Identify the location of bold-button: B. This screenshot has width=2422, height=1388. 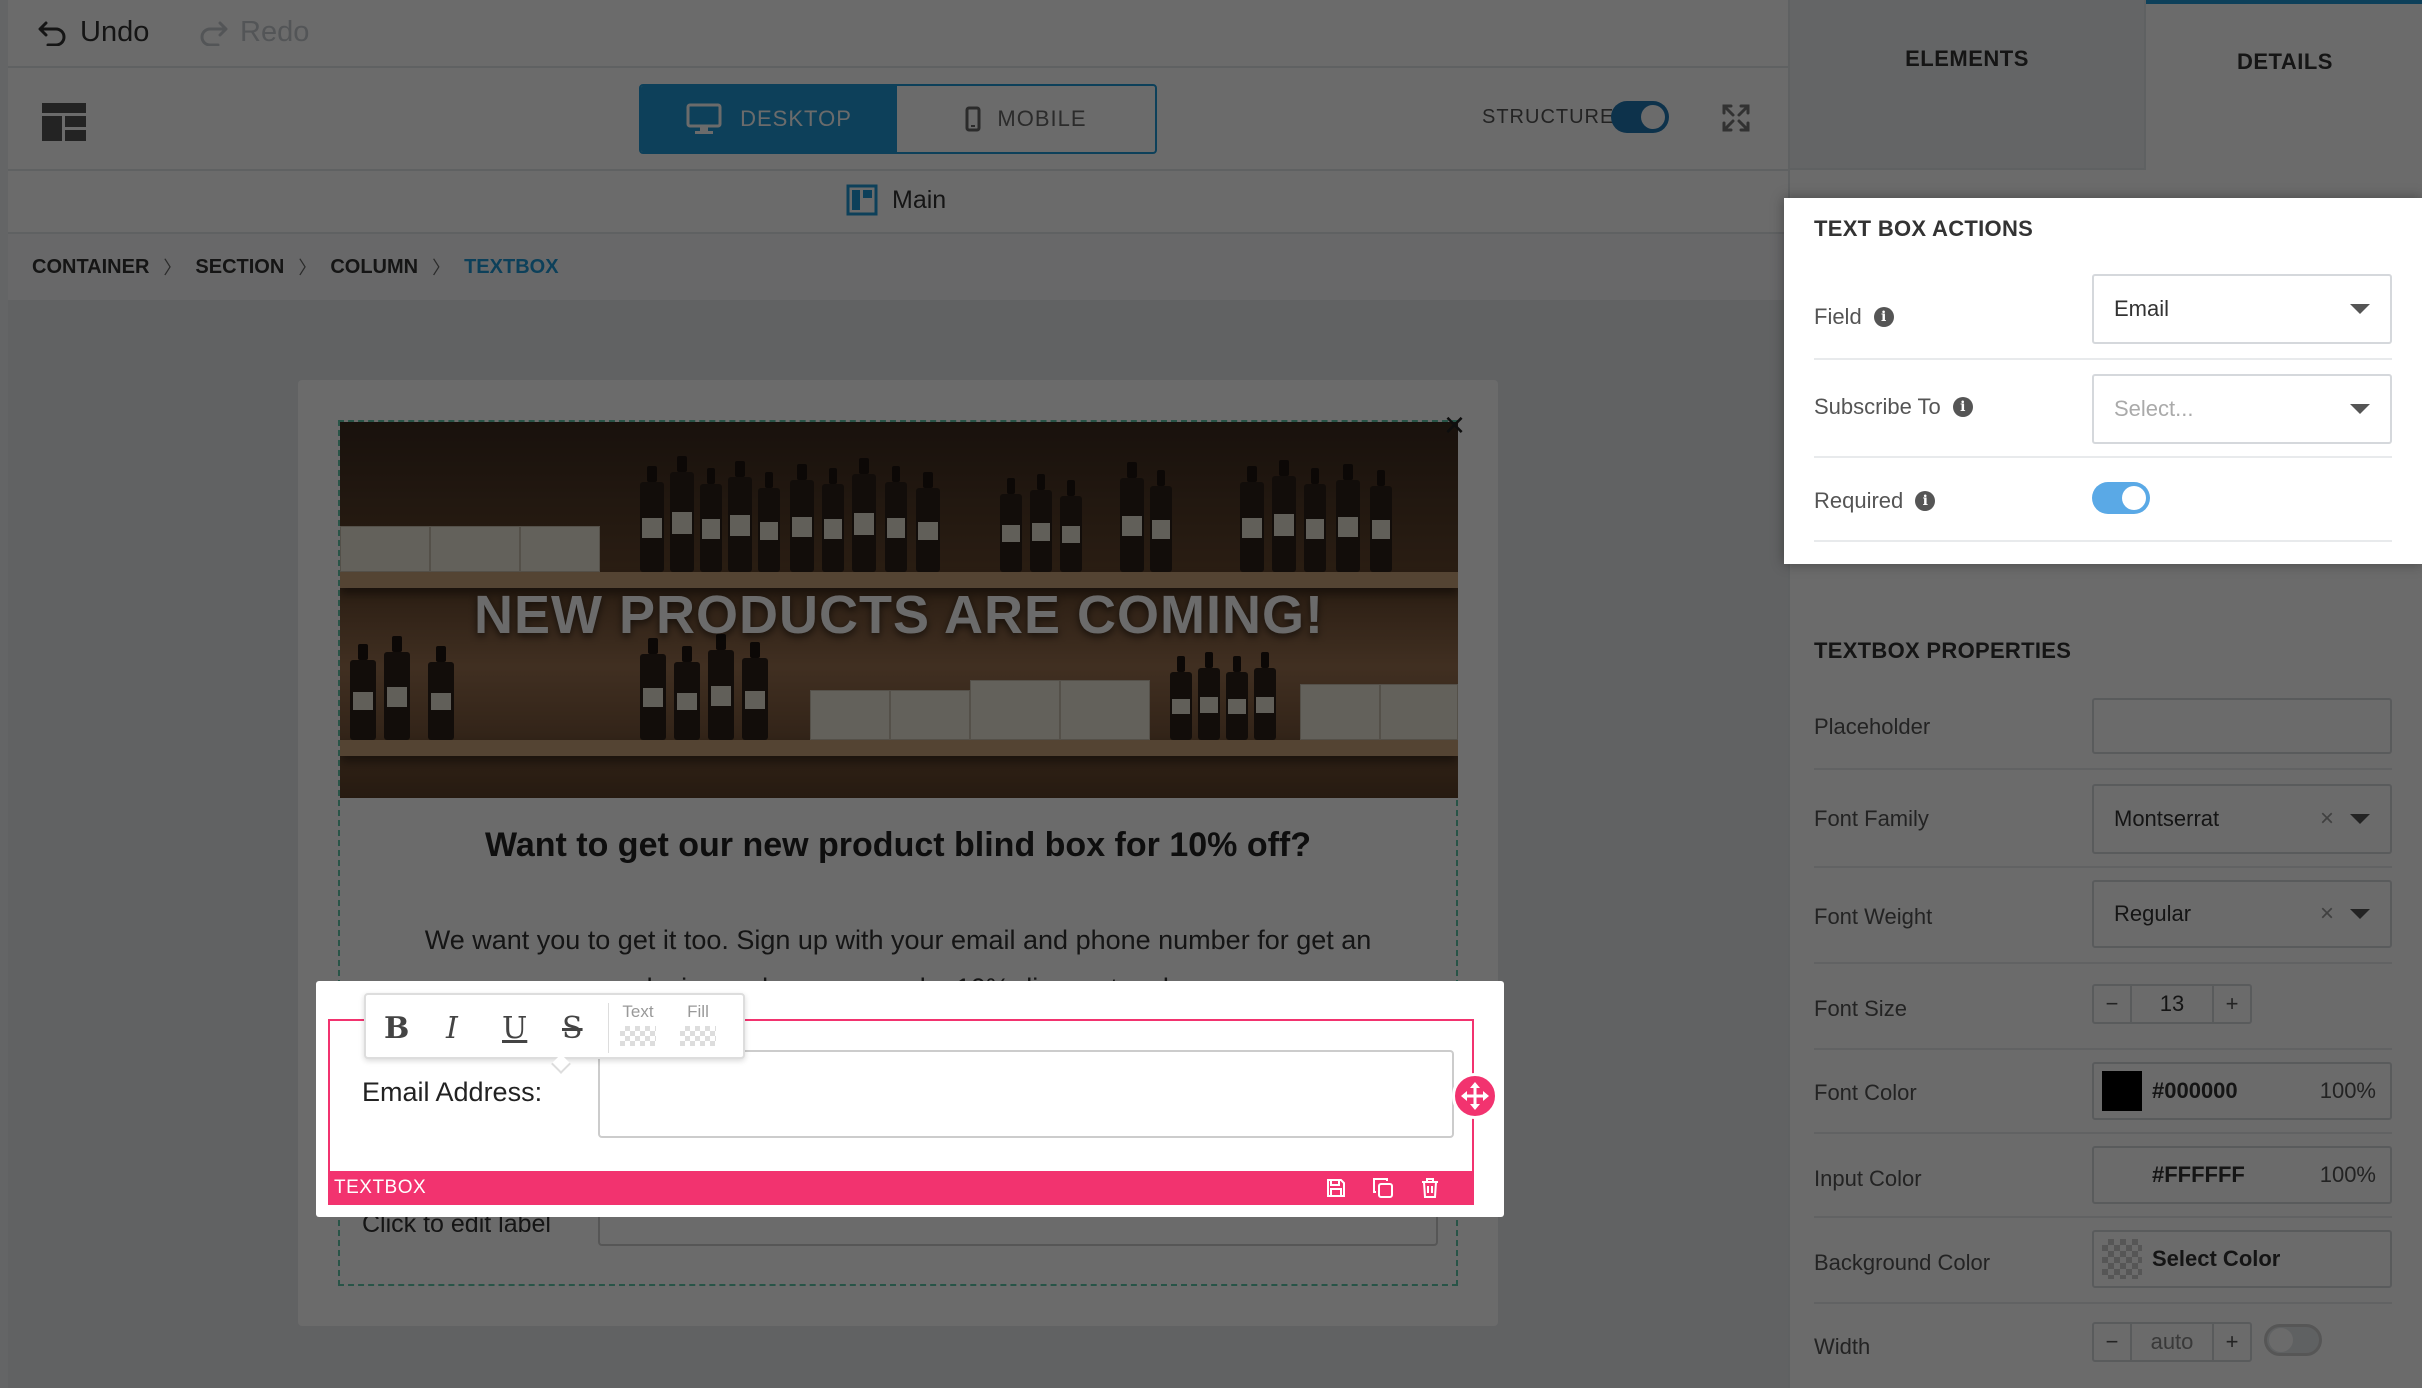
(396, 1028).